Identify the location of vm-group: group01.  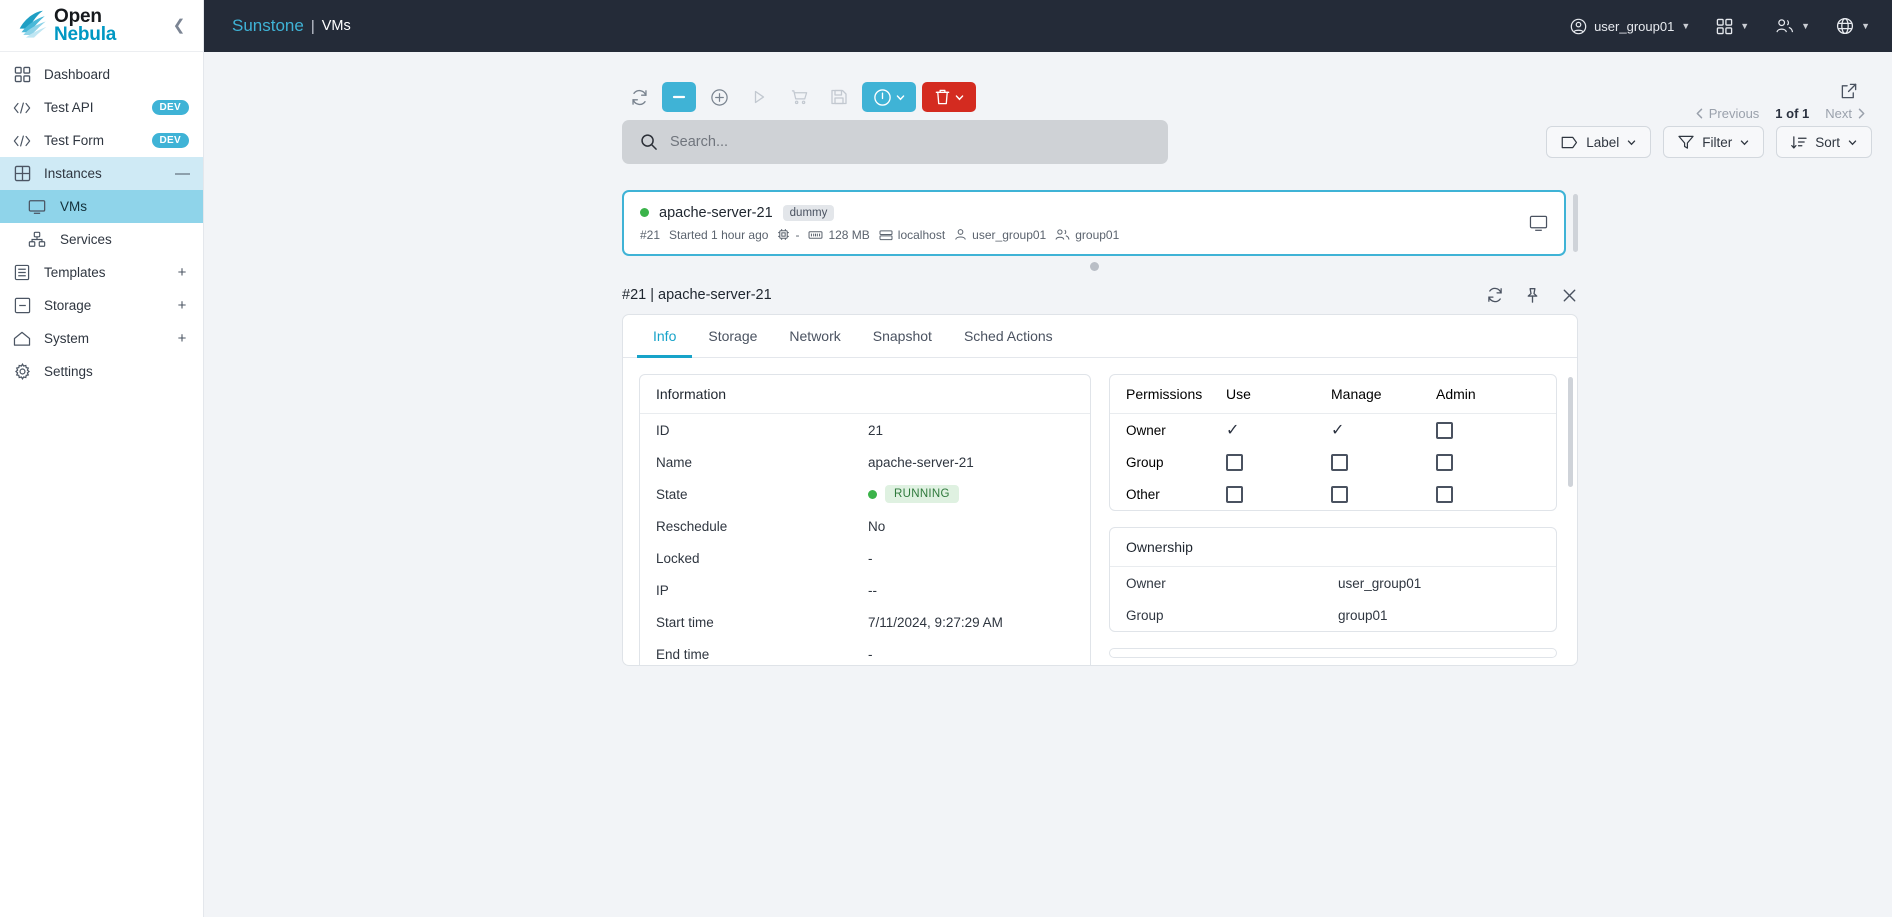
(1087, 235).